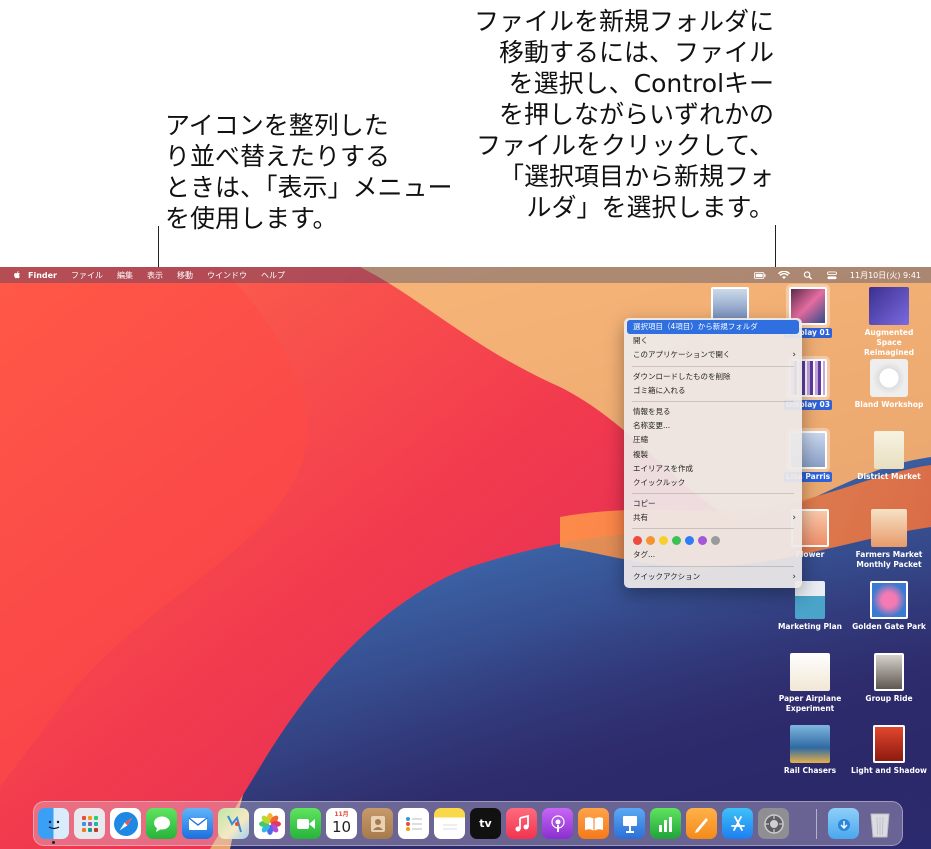 The height and width of the screenshot is (849, 931). I want to click on tag-blue-icon, so click(689, 540).